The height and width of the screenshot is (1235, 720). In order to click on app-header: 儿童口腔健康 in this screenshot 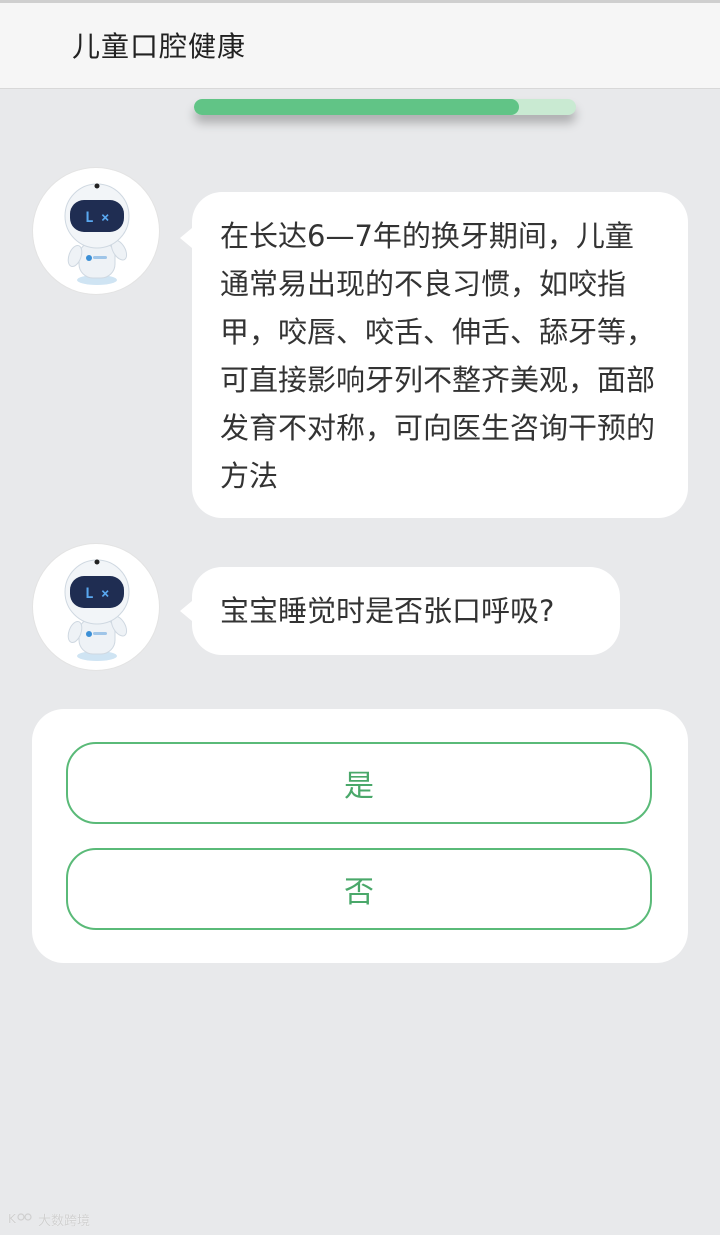, I will do `click(360, 46)`.